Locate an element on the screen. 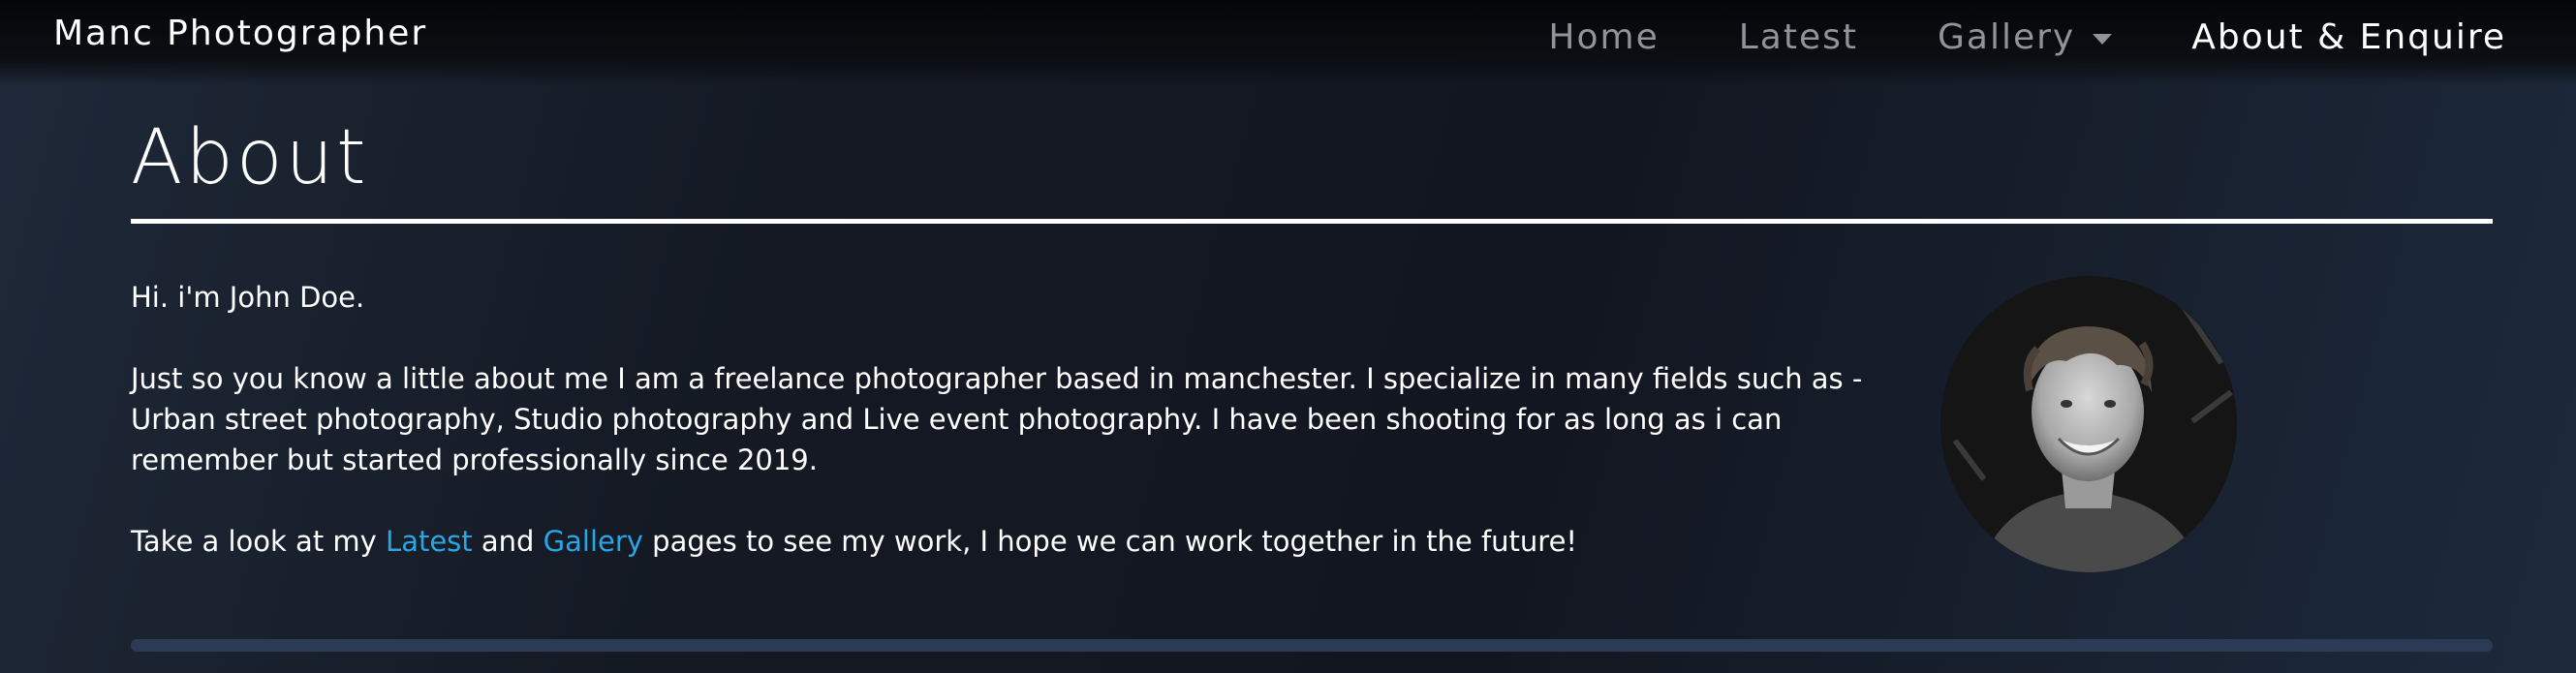 This screenshot has width=2576, height=673. profile-photo is located at coordinates (2088, 424).